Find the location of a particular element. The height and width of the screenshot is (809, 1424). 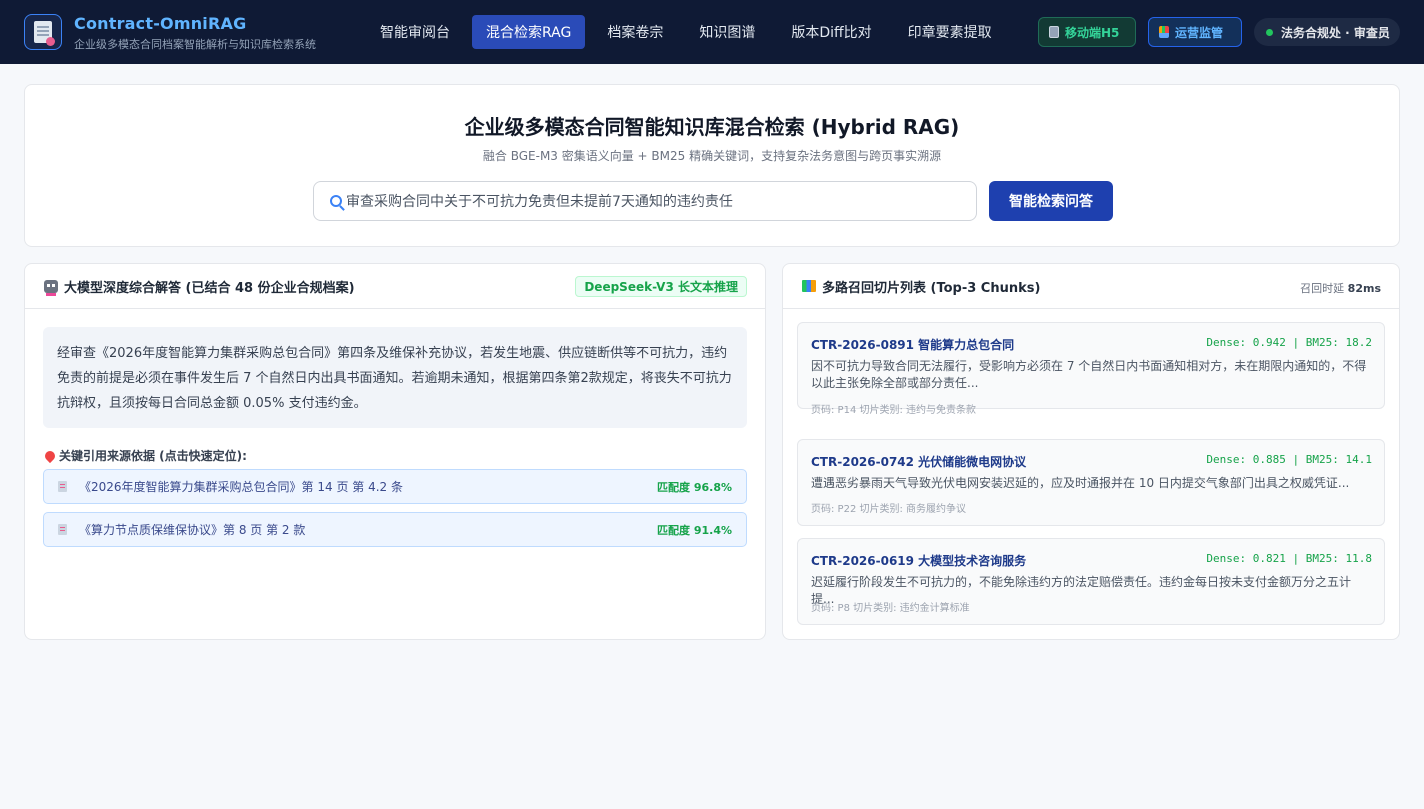

chunk-title: CTR-2026-0891 智能算力总包合同 is located at coordinates (912, 344).